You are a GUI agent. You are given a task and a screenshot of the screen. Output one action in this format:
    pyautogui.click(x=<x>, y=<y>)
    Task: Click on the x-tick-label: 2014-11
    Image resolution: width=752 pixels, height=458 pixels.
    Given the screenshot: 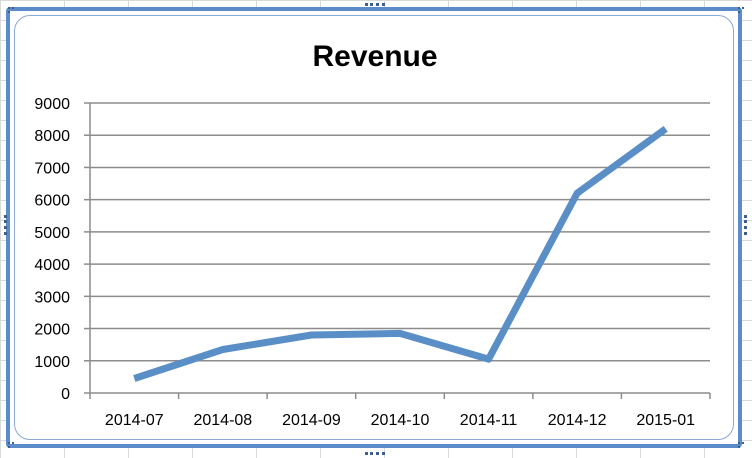 What is the action you would take?
    pyautogui.click(x=489, y=420)
    